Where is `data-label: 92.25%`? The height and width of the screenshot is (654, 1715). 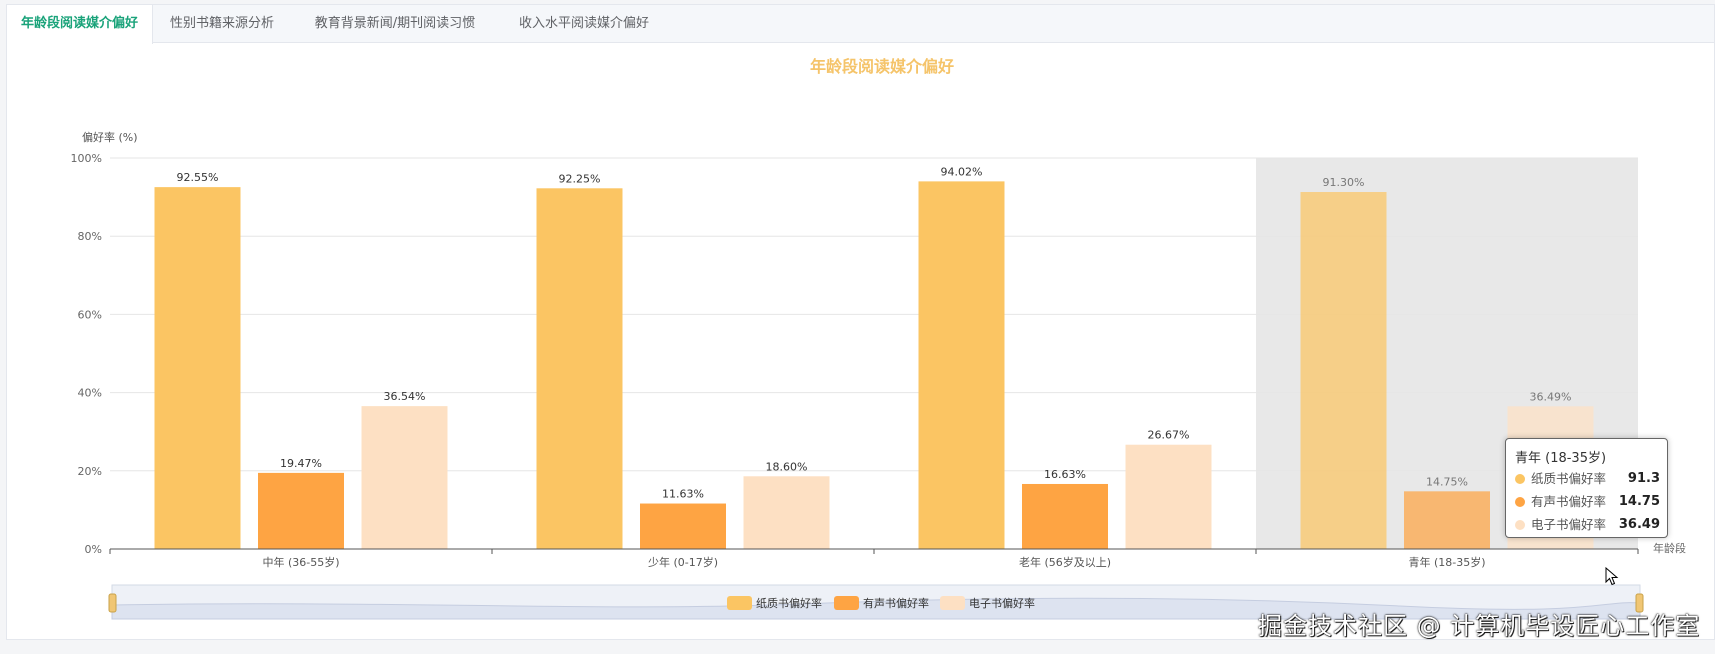 data-label: 92.25% is located at coordinates (580, 178).